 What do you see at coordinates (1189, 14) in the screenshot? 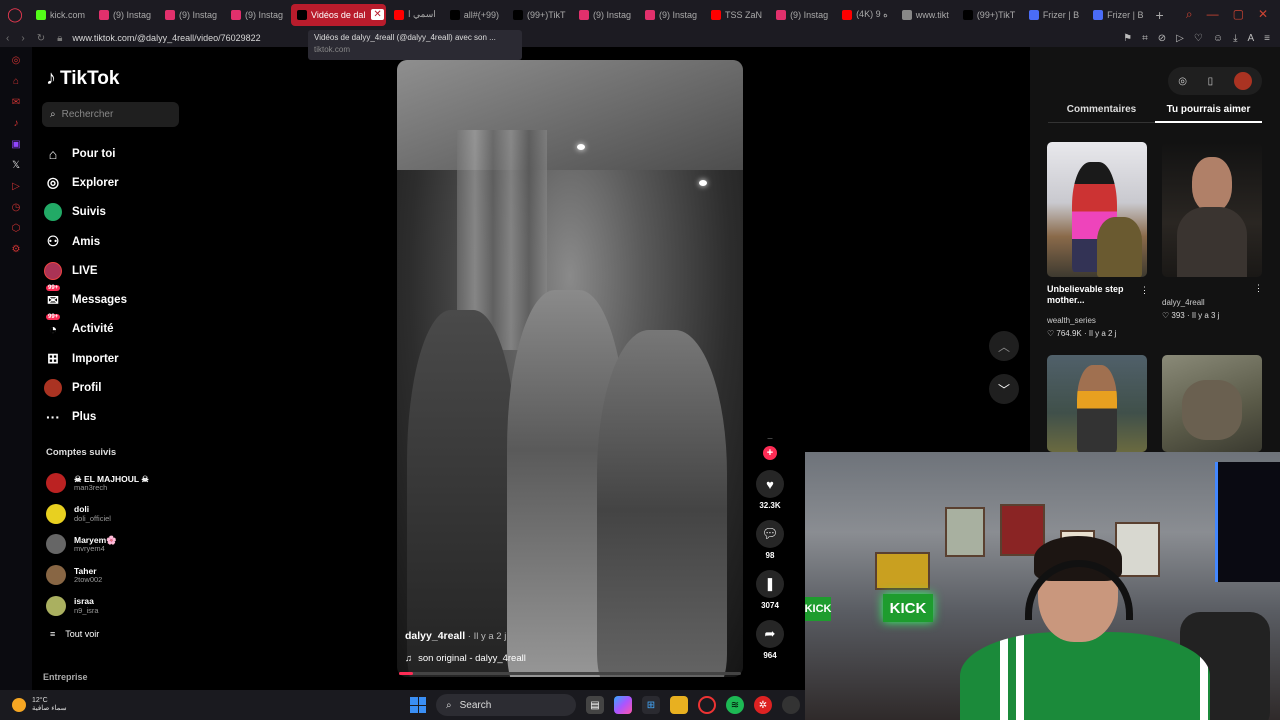
I see `search-tabs-icon: ⌕` at bounding box center [1189, 14].